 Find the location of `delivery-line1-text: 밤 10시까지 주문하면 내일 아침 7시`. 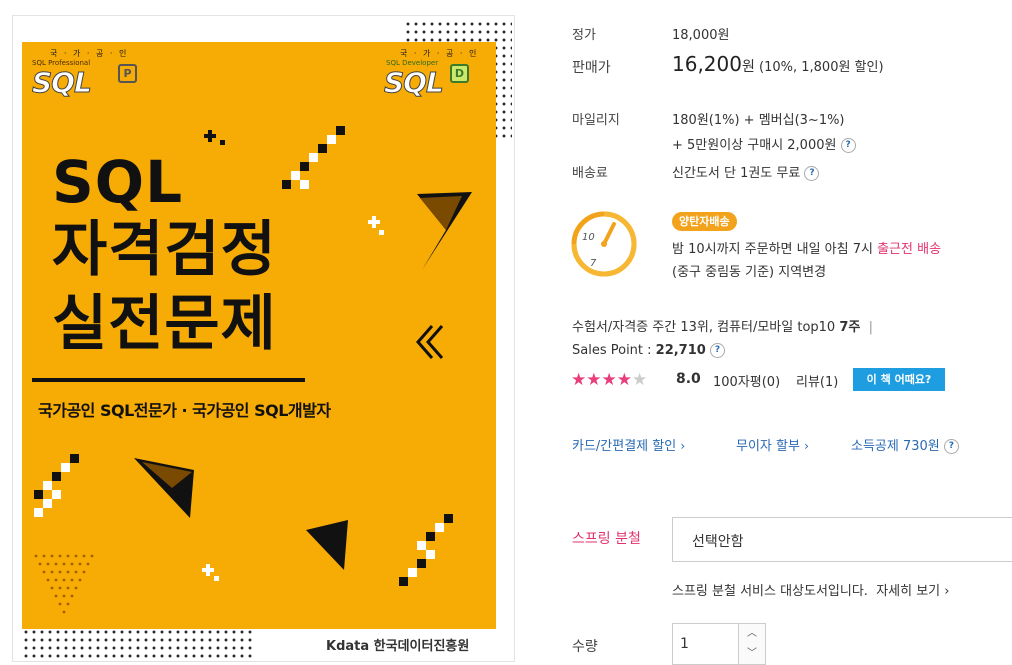

delivery-line1-text: 밤 10시까지 주문하면 내일 아침 7시 is located at coordinates (775, 249).